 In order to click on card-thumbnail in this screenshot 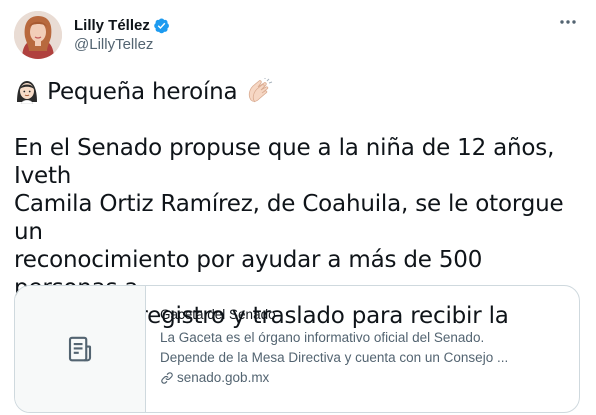, I will do `click(80, 349)`.